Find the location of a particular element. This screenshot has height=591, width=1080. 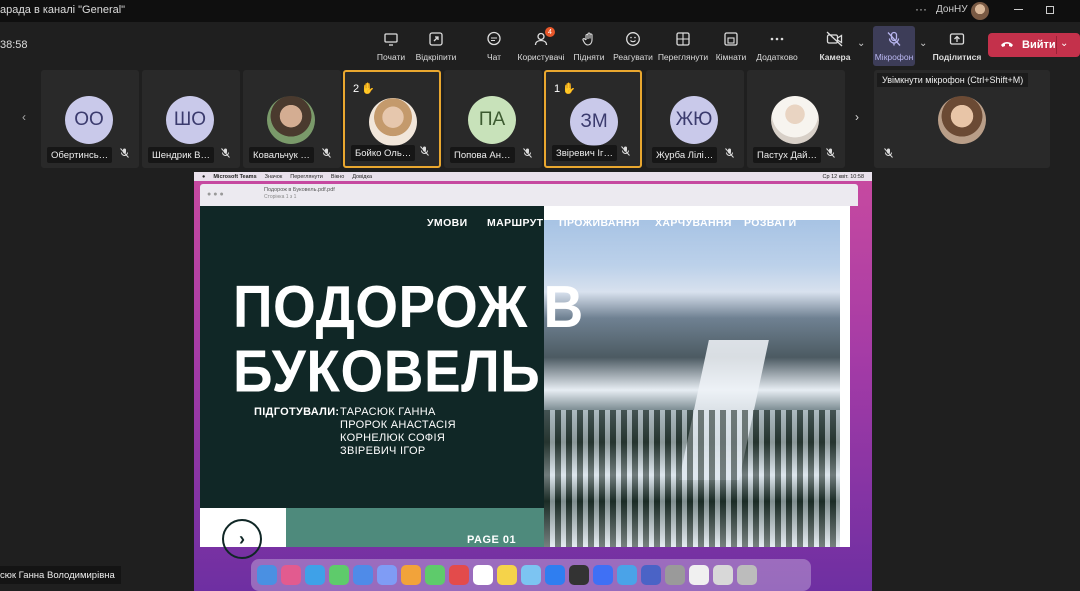

slide-title-line-1: ПОДОРОЖ В is located at coordinates (408, 306).